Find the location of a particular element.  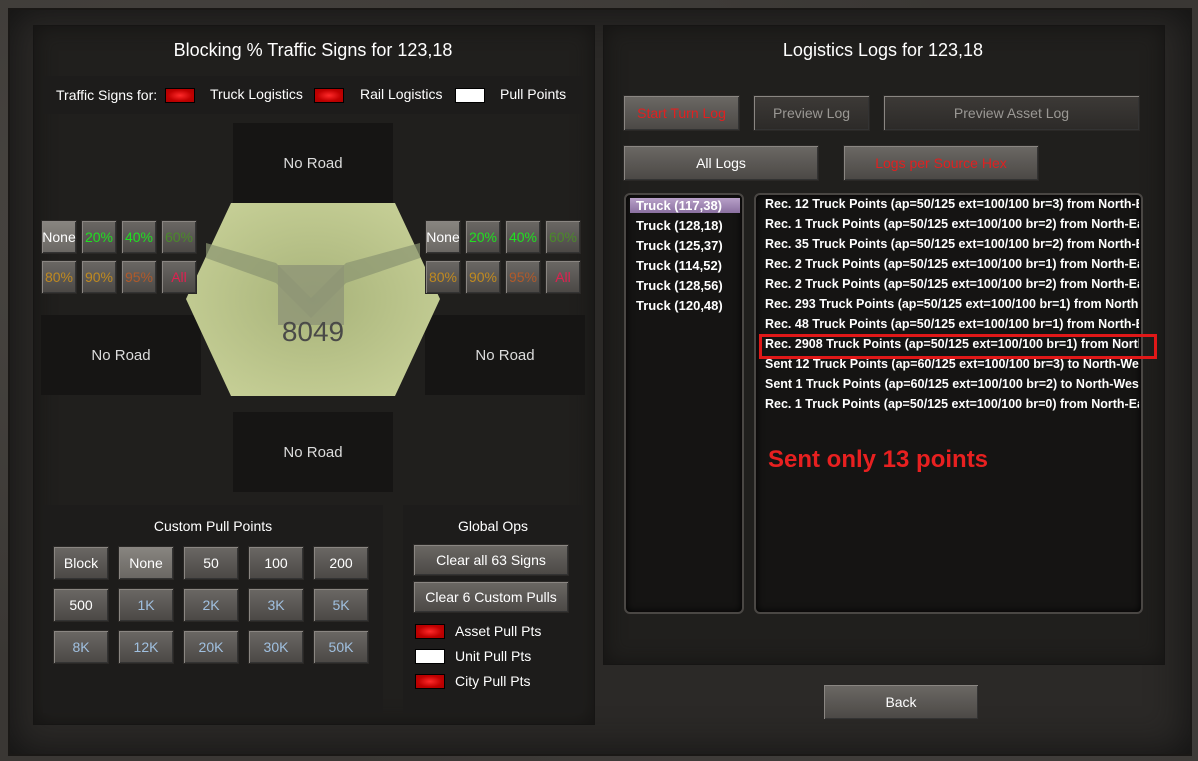

logs-per-source-button: Logs per Source Hex is located at coordinates (941, 163).